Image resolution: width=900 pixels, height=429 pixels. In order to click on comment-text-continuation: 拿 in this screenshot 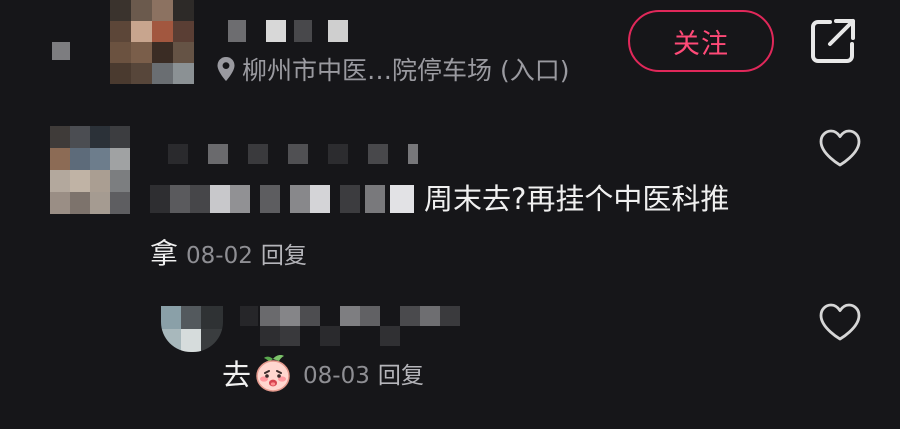, I will do `click(164, 253)`.